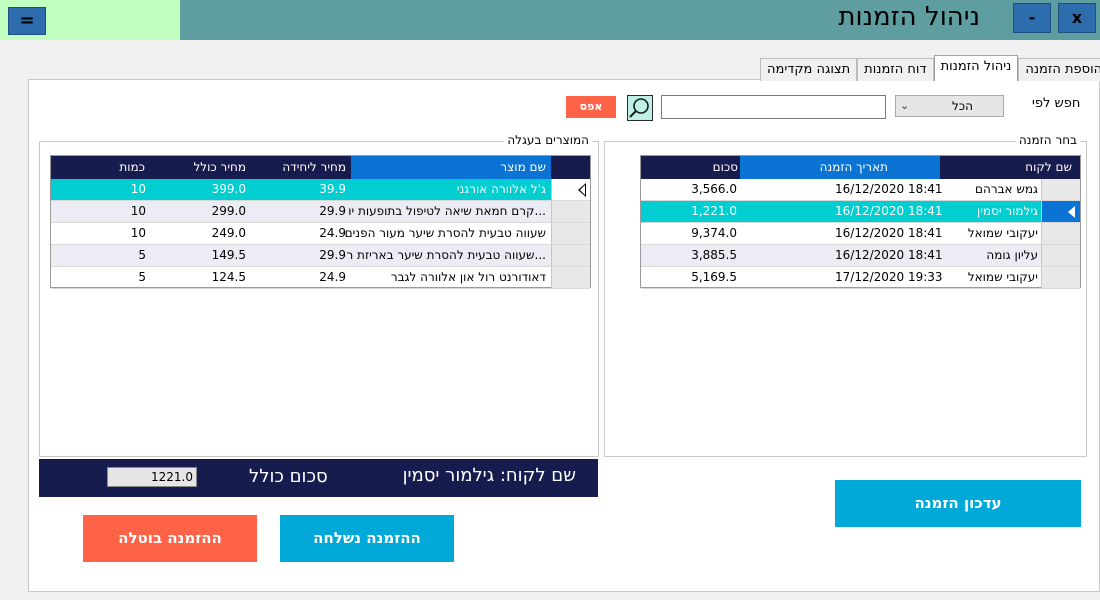 The width and height of the screenshot is (1100, 600). Describe the element at coordinates (714, 211) in the screenshot. I see `cell-amount: 1,221.0` at that location.